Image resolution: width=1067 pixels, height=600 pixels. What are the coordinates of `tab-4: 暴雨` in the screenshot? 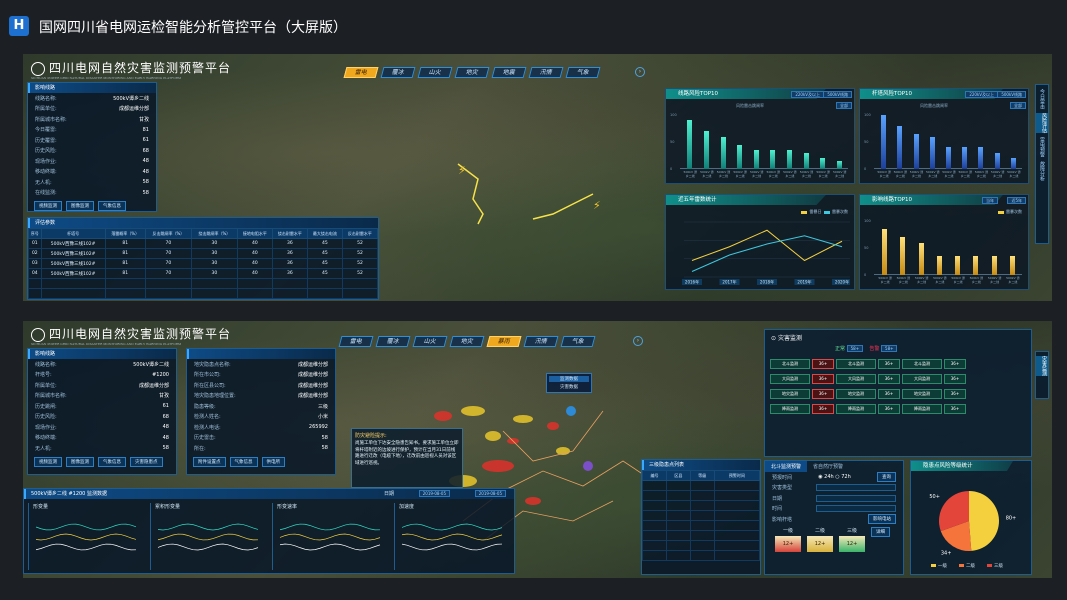 It's located at (504, 341).